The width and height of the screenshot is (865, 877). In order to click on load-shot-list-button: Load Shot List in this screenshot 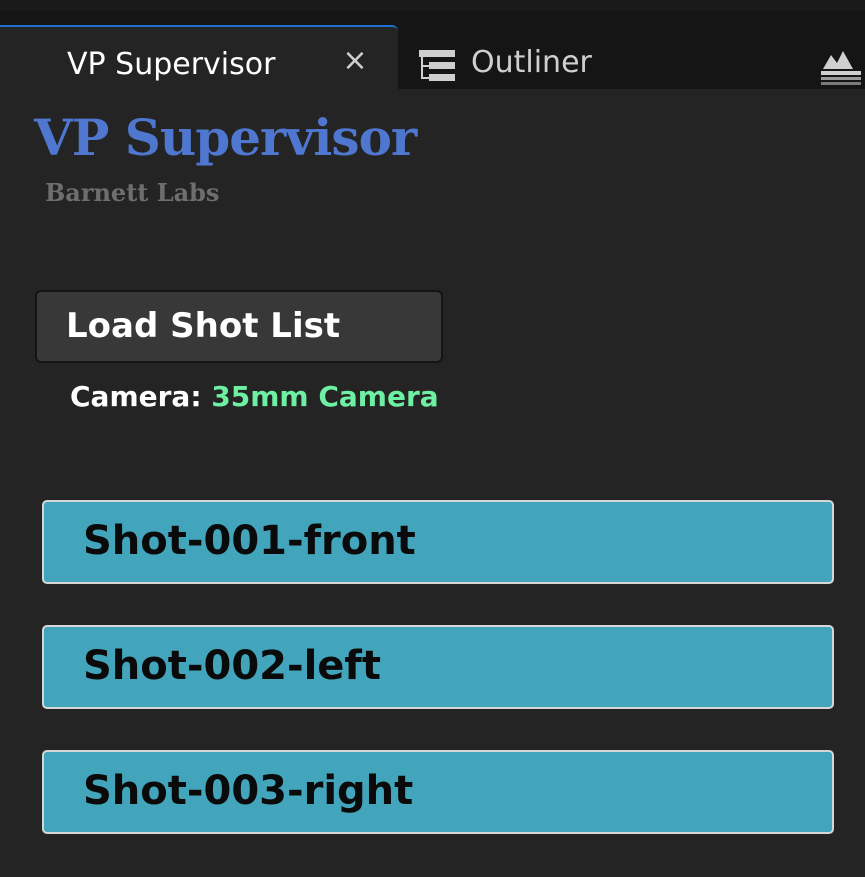, I will do `click(239, 326)`.